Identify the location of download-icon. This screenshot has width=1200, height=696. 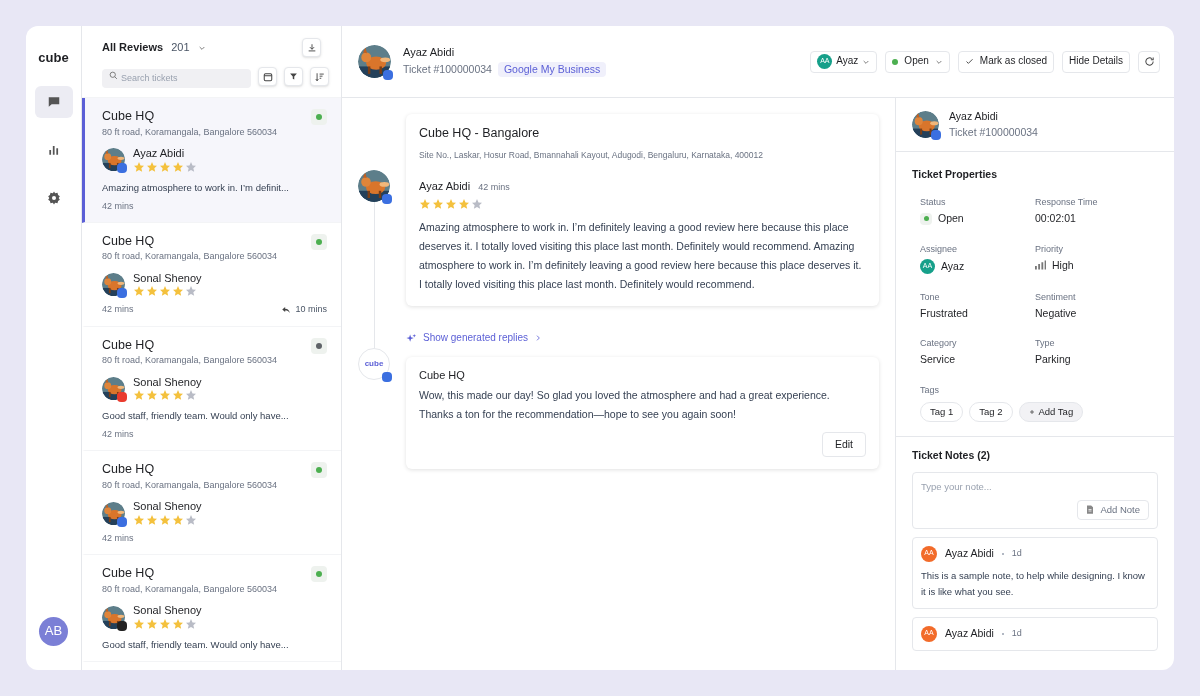
(311, 47).